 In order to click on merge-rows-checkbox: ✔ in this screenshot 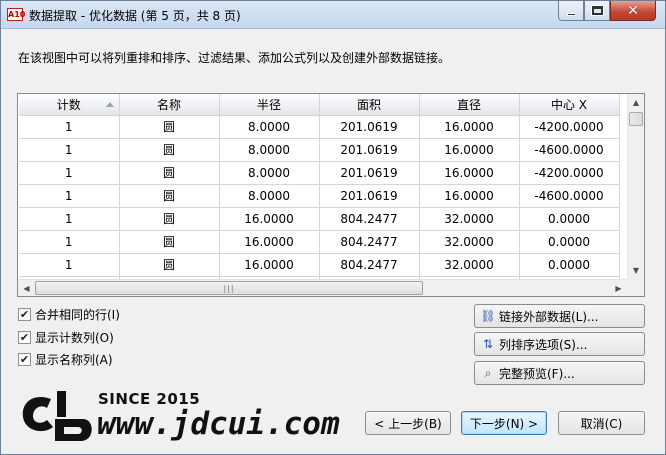, I will do `click(24, 314)`.